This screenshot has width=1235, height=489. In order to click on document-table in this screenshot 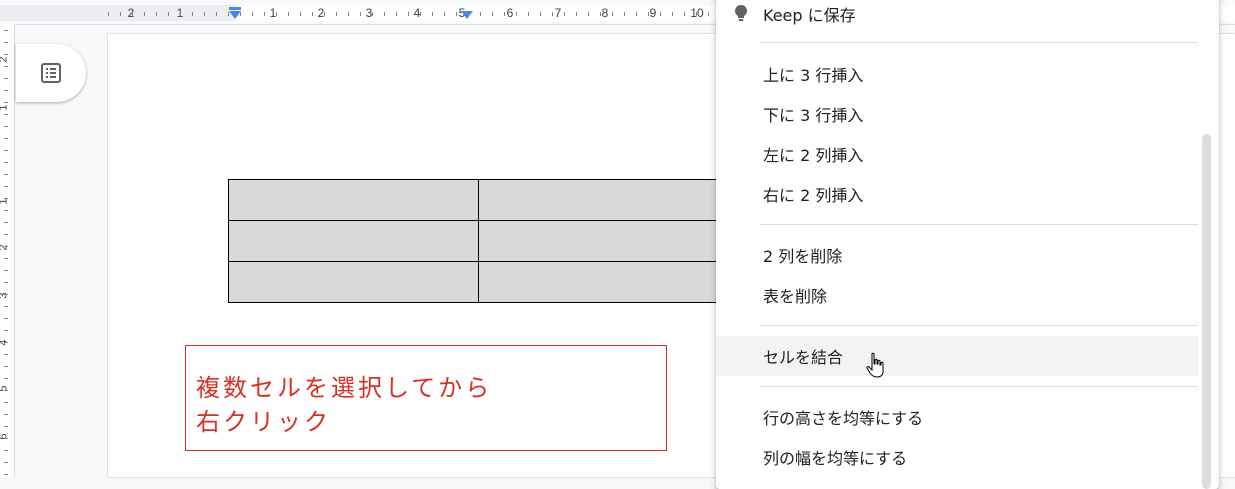, I will do `click(478, 241)`.